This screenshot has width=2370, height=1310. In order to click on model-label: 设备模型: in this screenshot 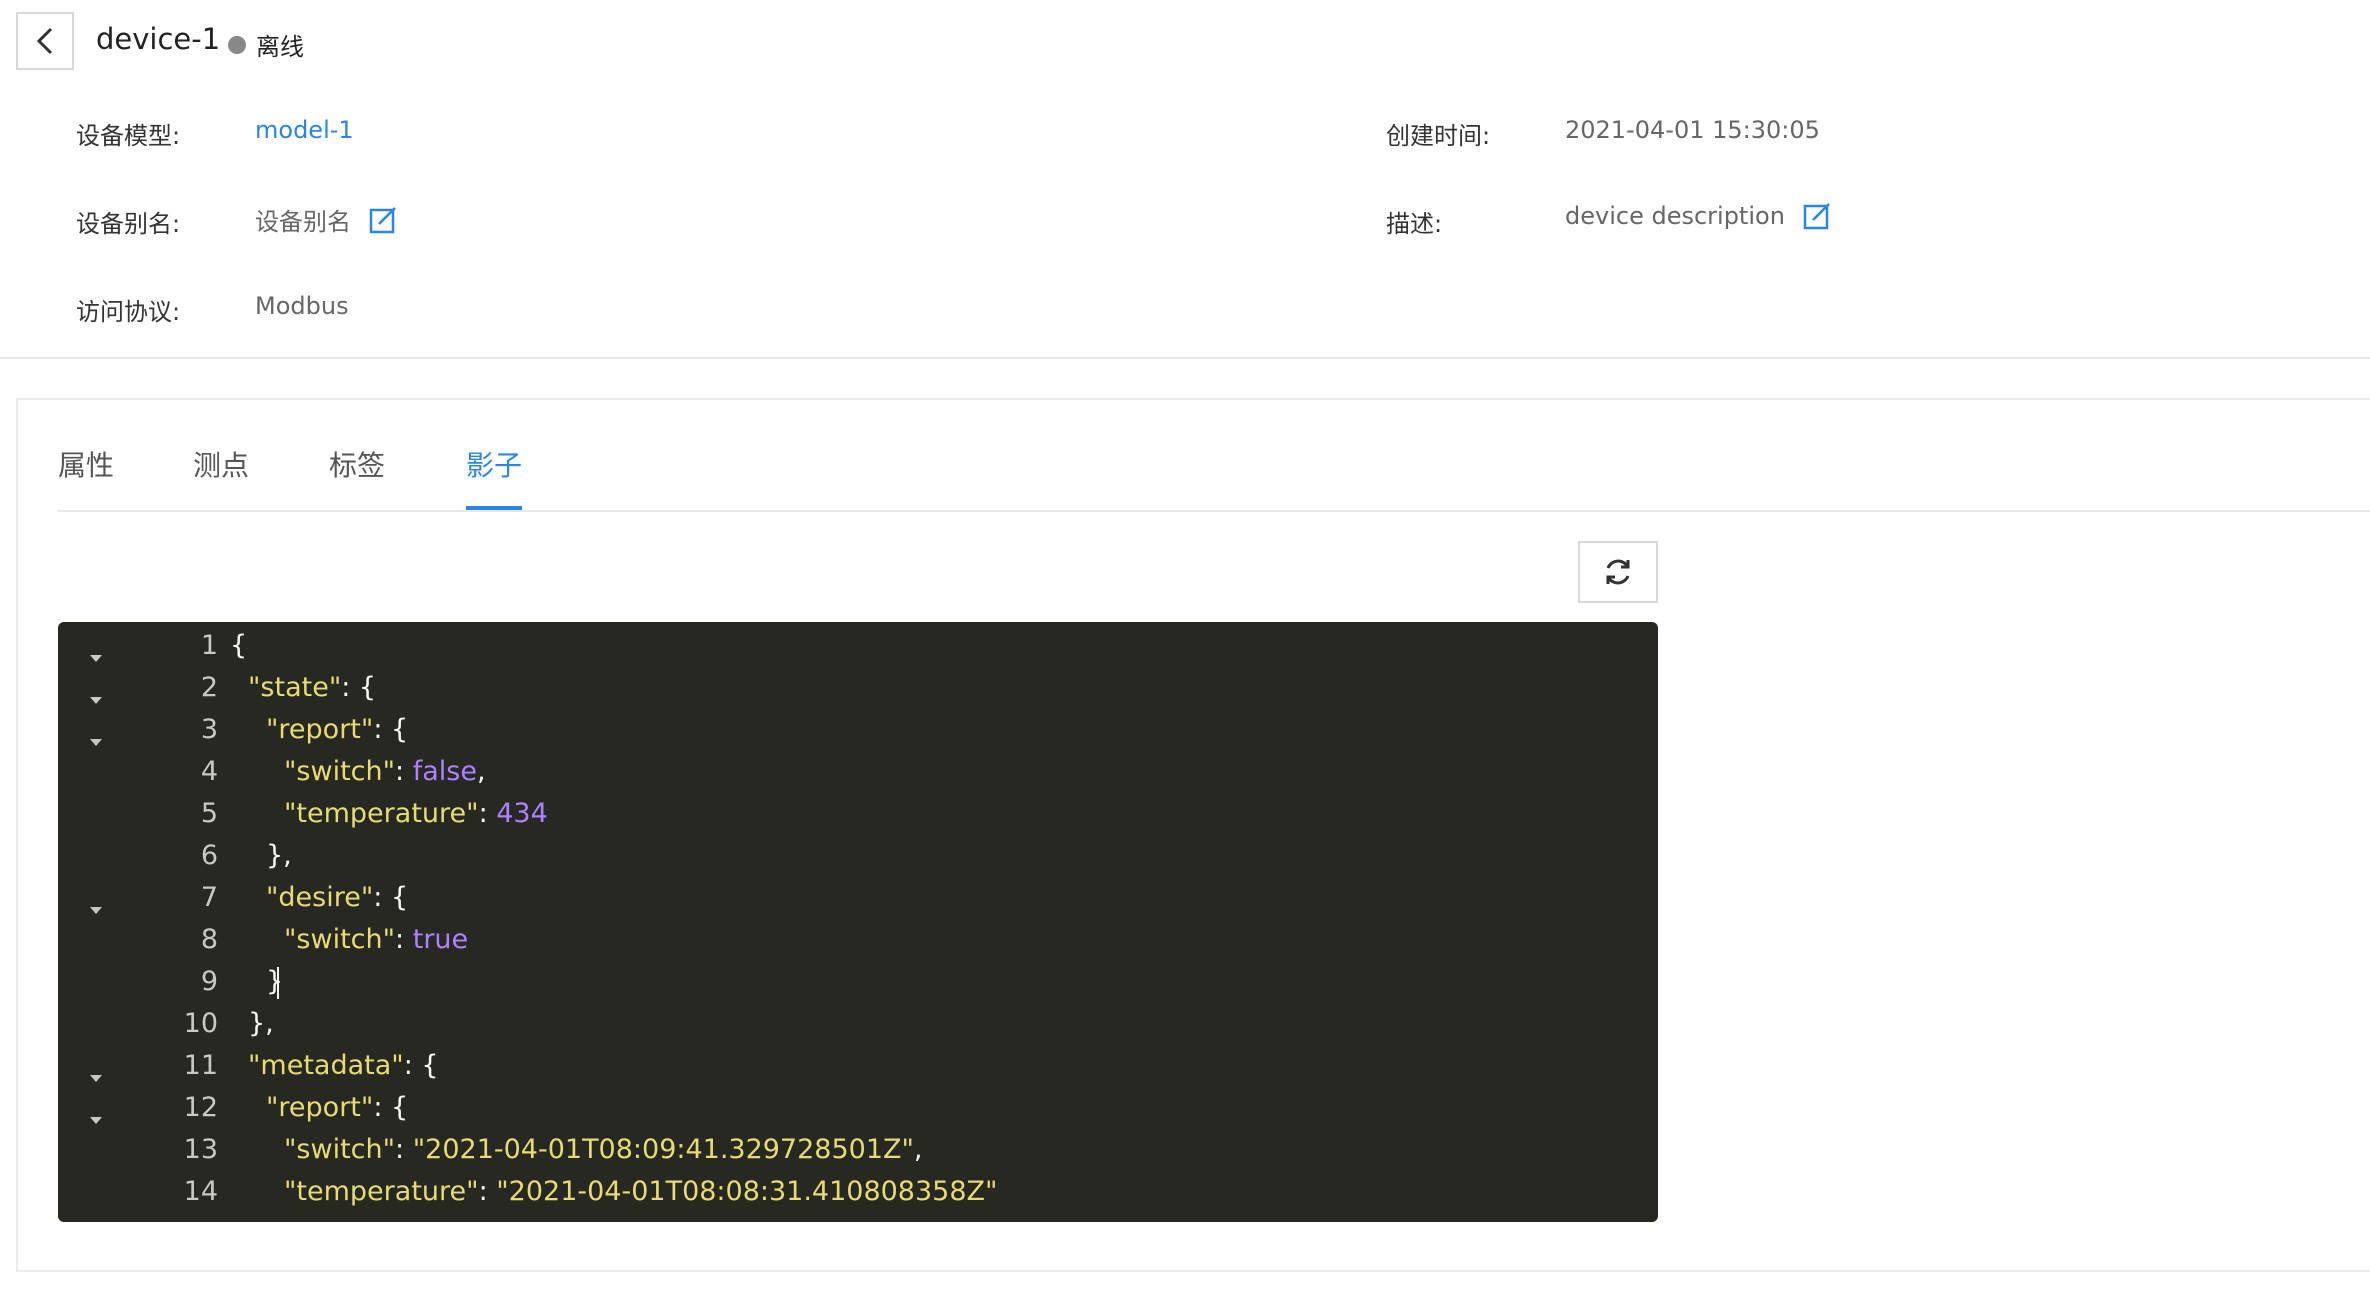, I will do `click(128, 136)`.